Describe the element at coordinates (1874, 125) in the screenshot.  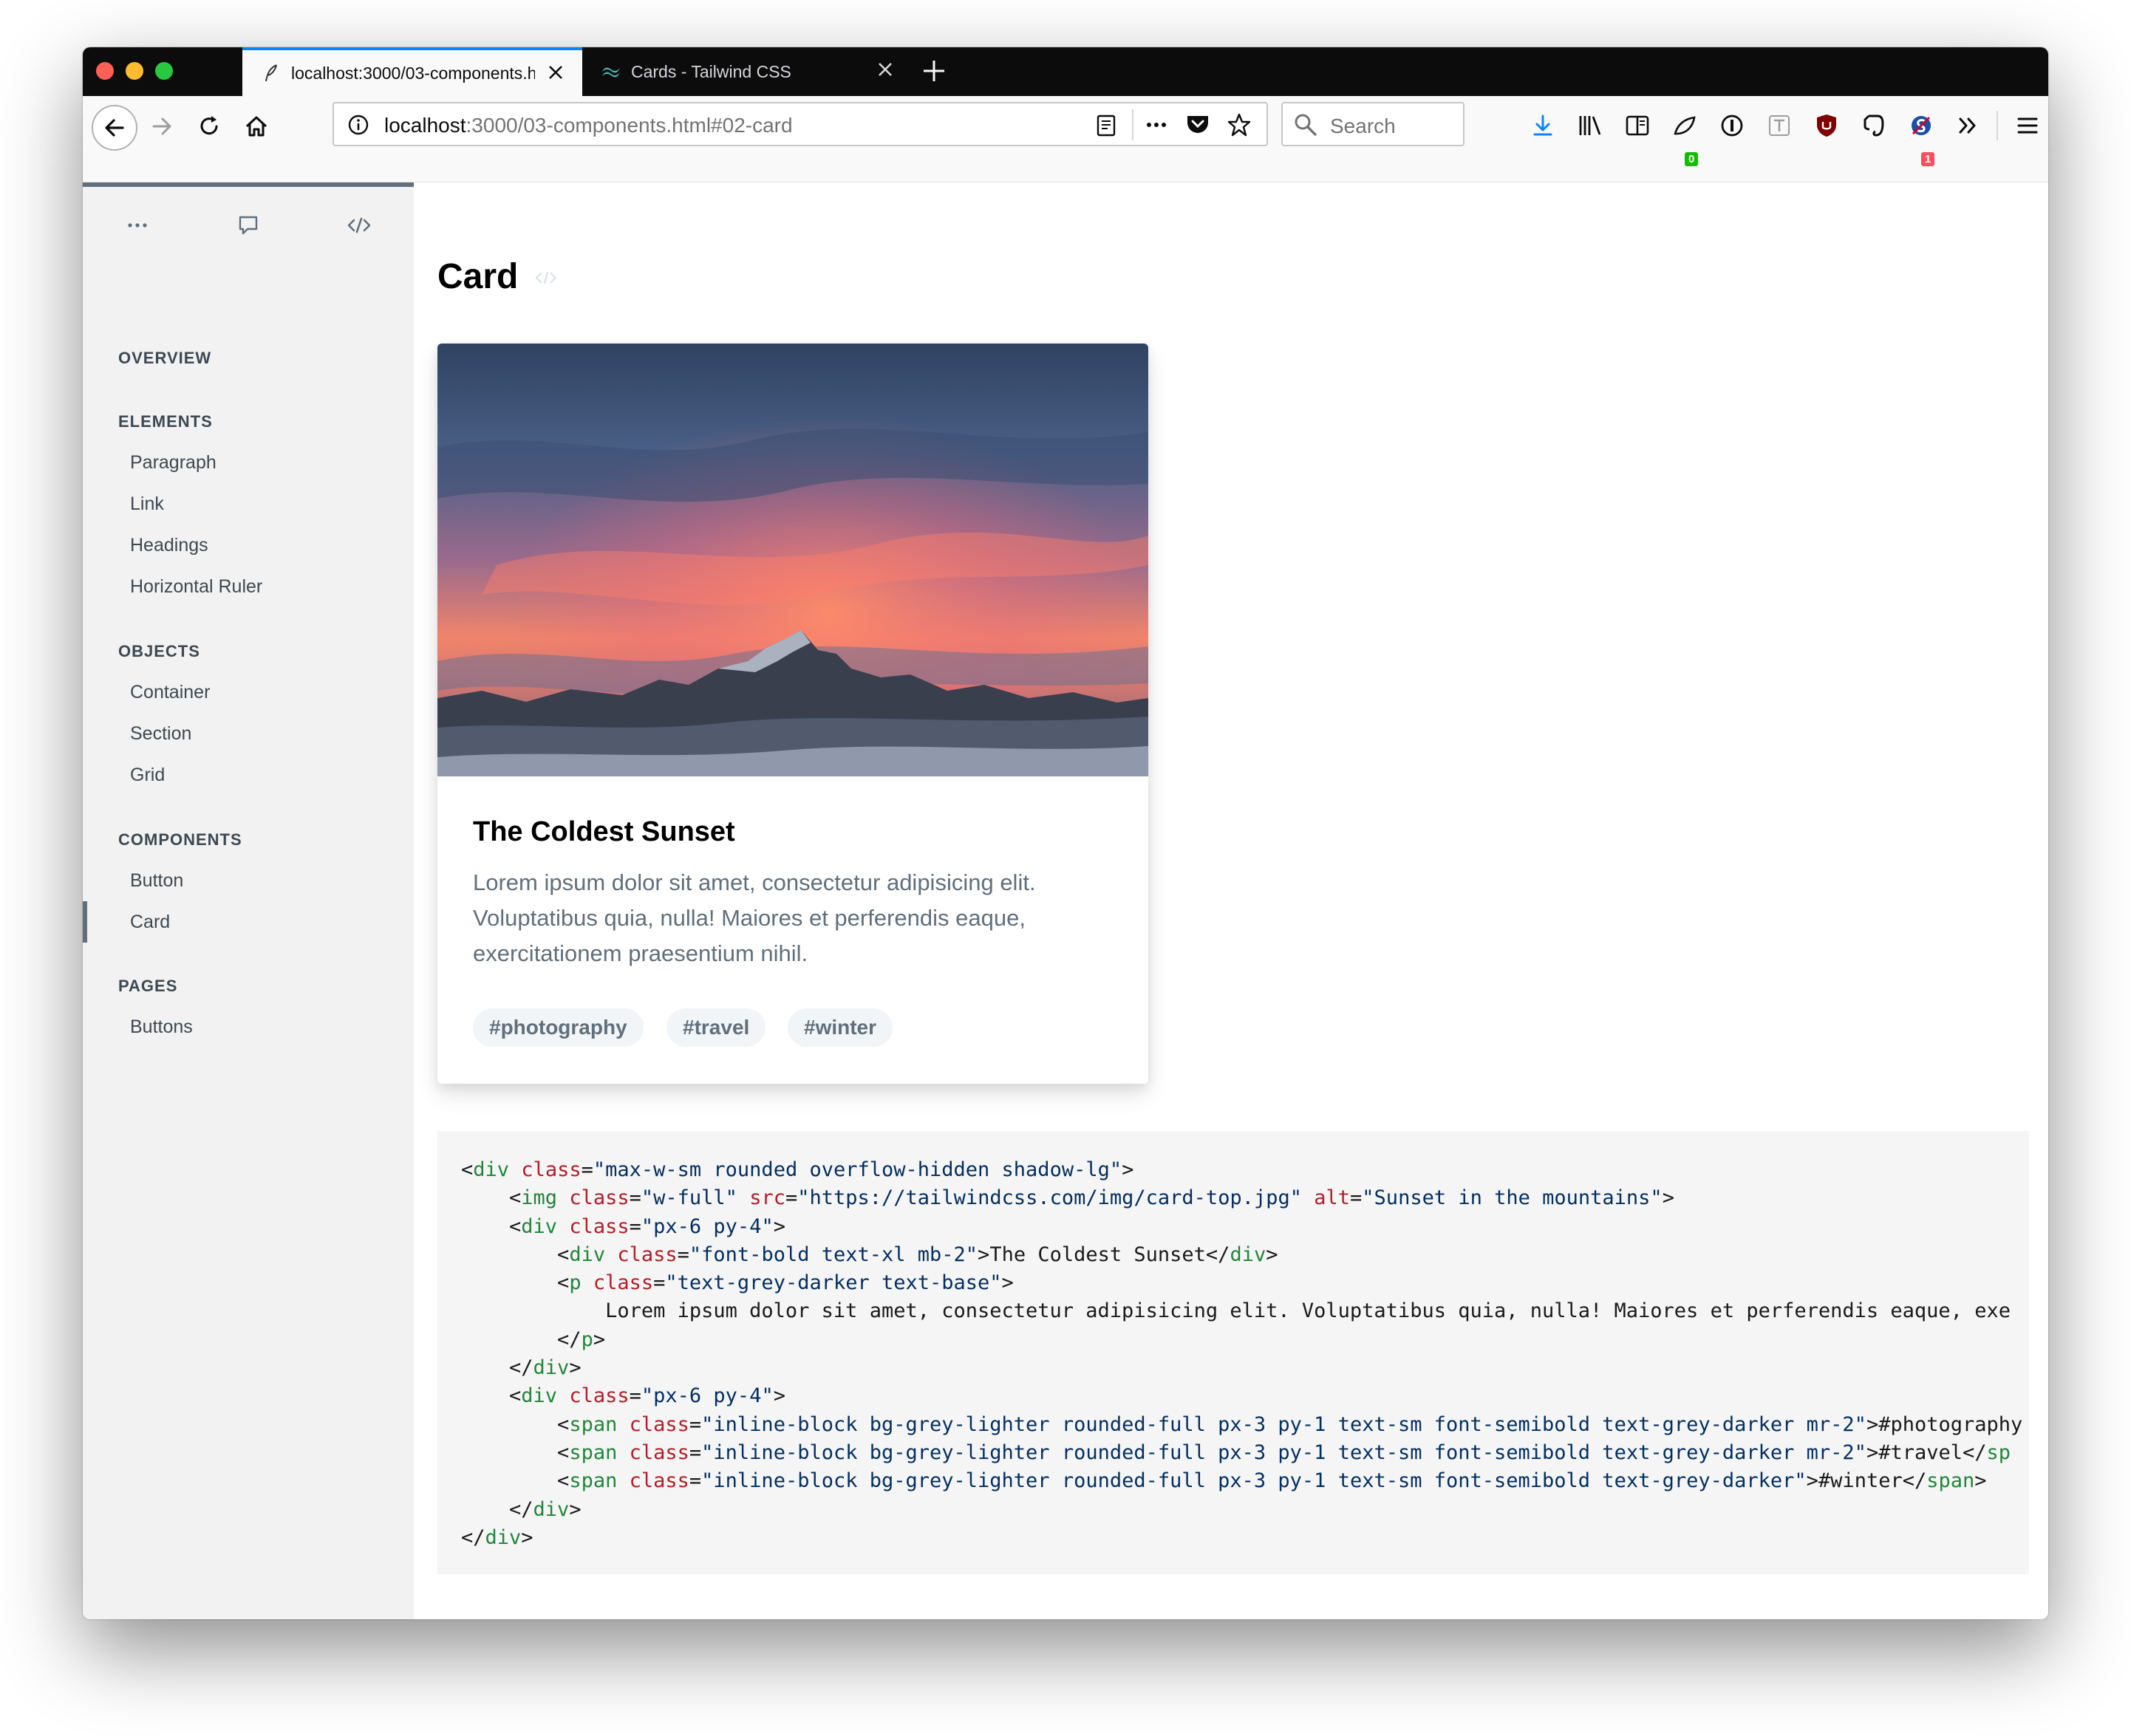
I see `evernote-icon` at that location.